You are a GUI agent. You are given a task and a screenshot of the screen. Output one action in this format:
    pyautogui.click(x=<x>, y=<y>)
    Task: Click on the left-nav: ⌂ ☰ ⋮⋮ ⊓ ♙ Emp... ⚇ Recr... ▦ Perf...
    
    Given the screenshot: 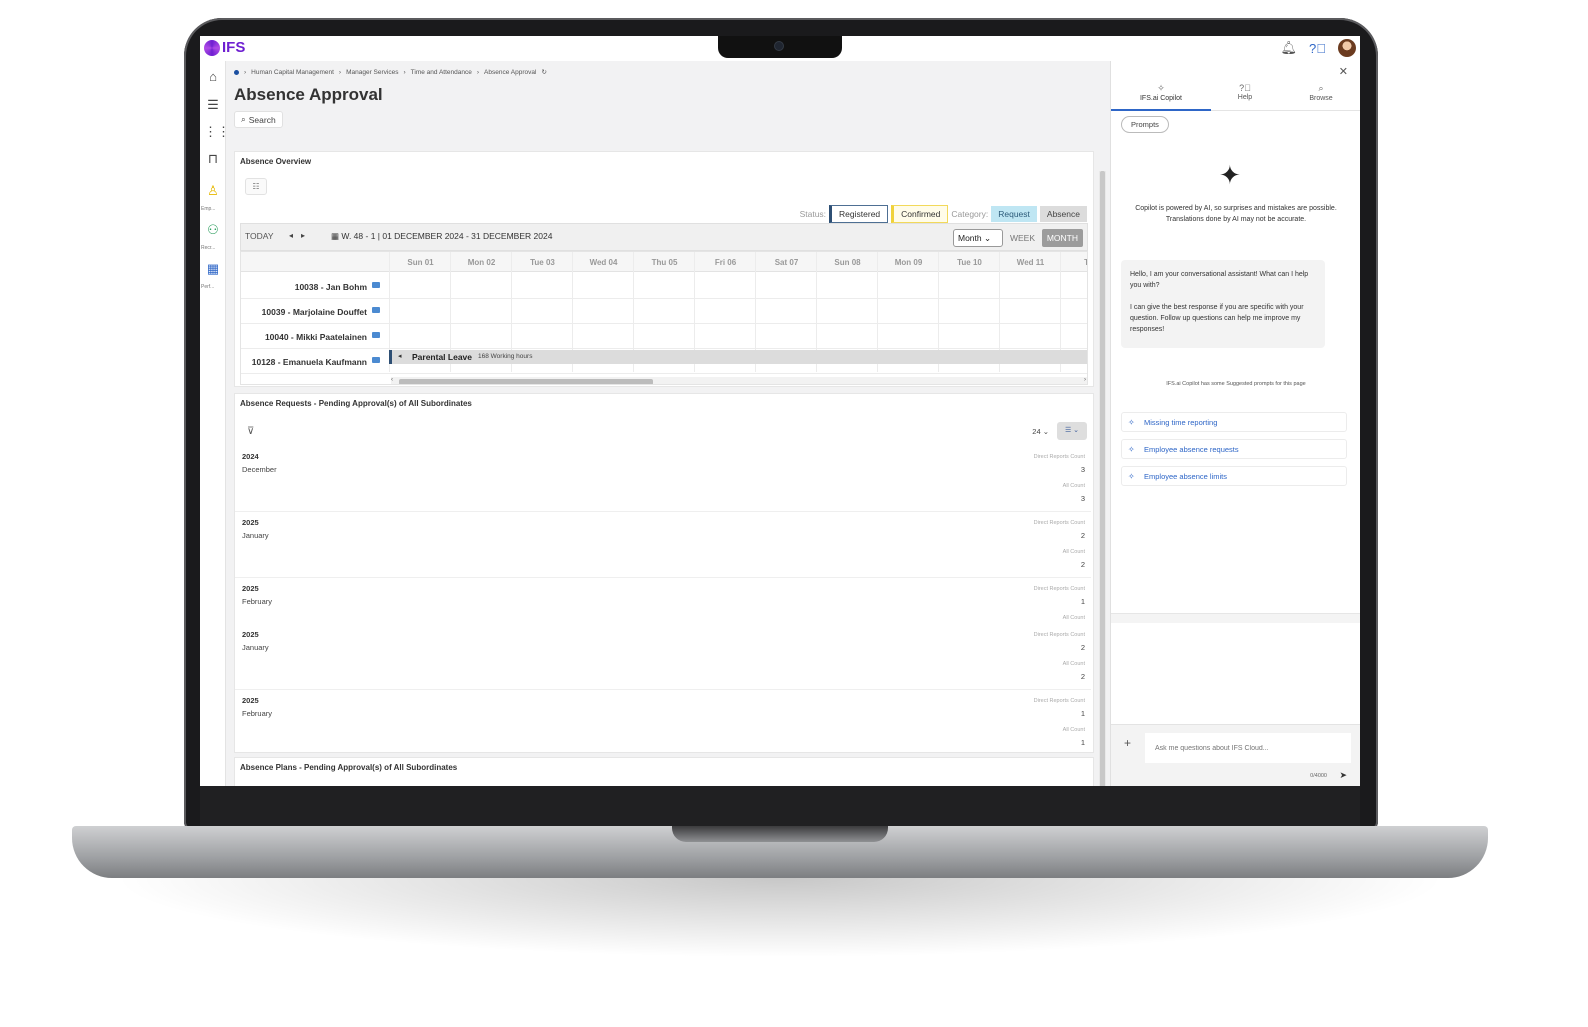 What is the action you would take?
    pyautogui.click(x=215, y=423)
    